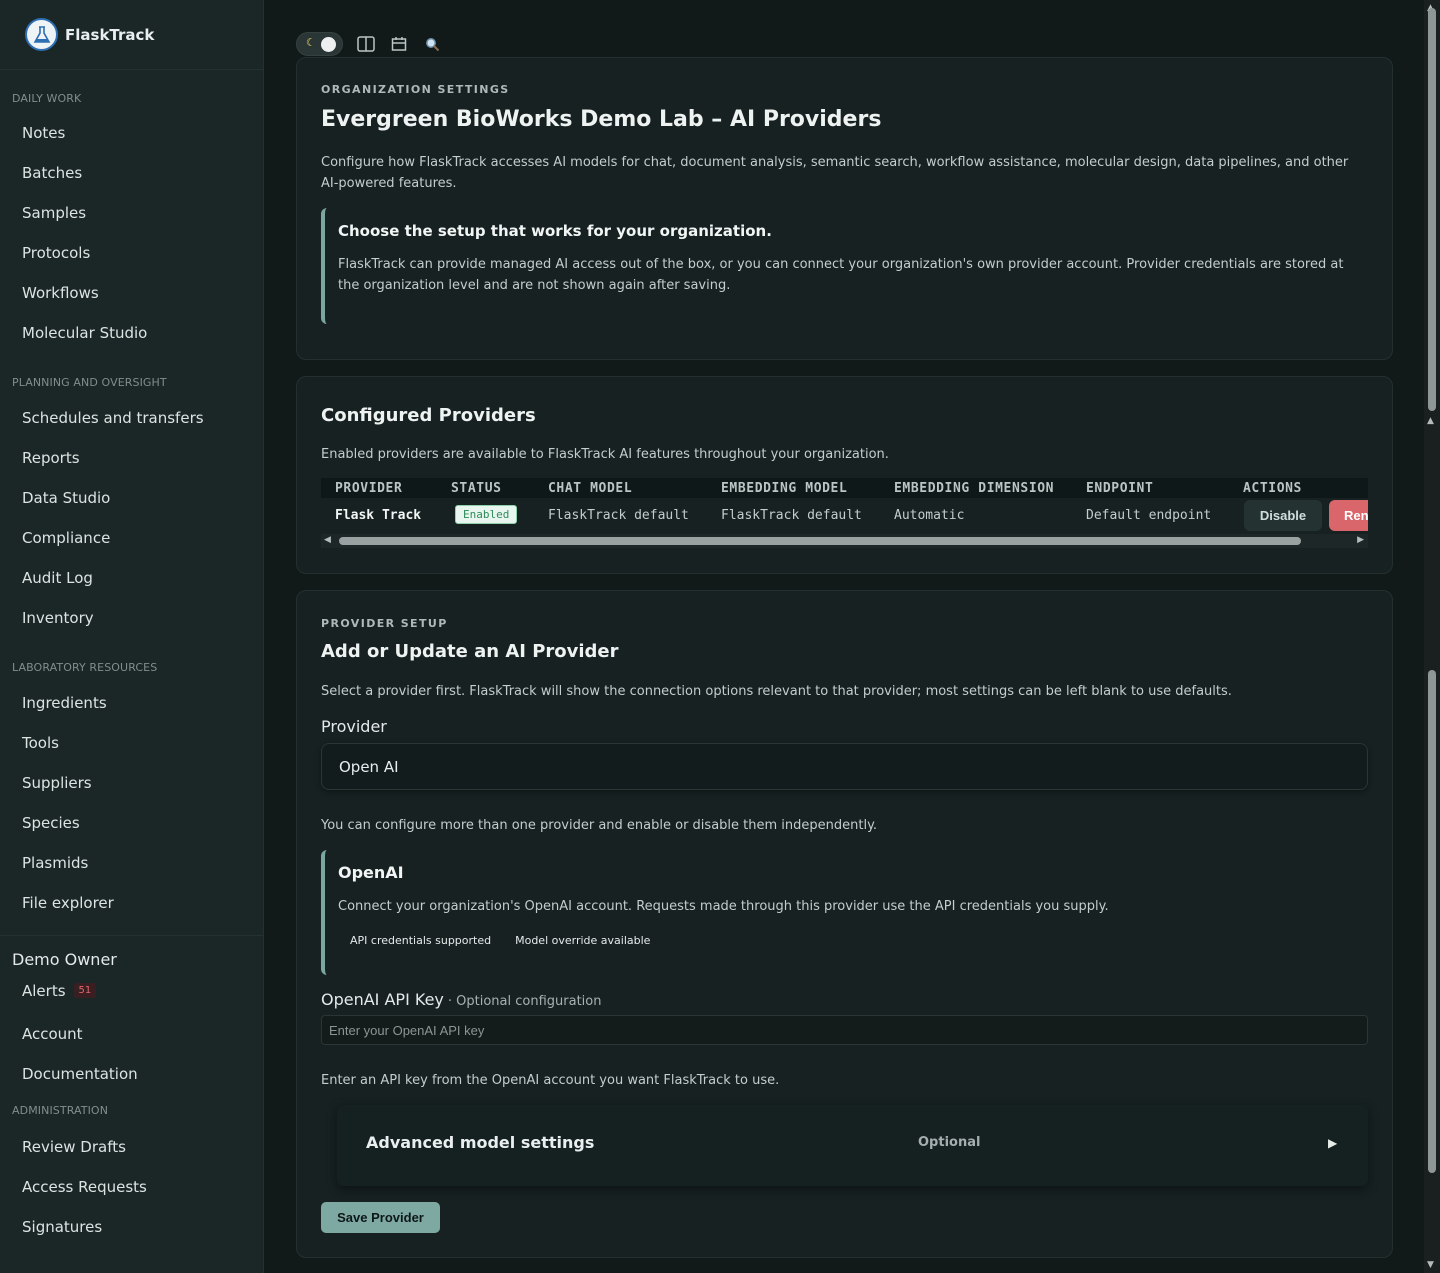 This screenshot has width=1440, height=1273. Describe the element at coordinates (844, 1030) in the screenshot. I see `api-key-input: Enter your OpenAI API key` at that location.